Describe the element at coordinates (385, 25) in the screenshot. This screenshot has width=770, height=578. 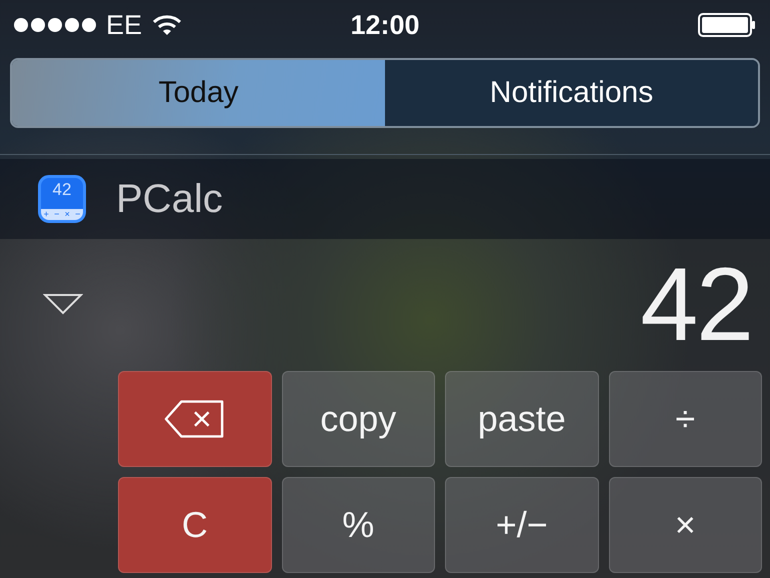
I see `clock-time: 12:00` at that location.